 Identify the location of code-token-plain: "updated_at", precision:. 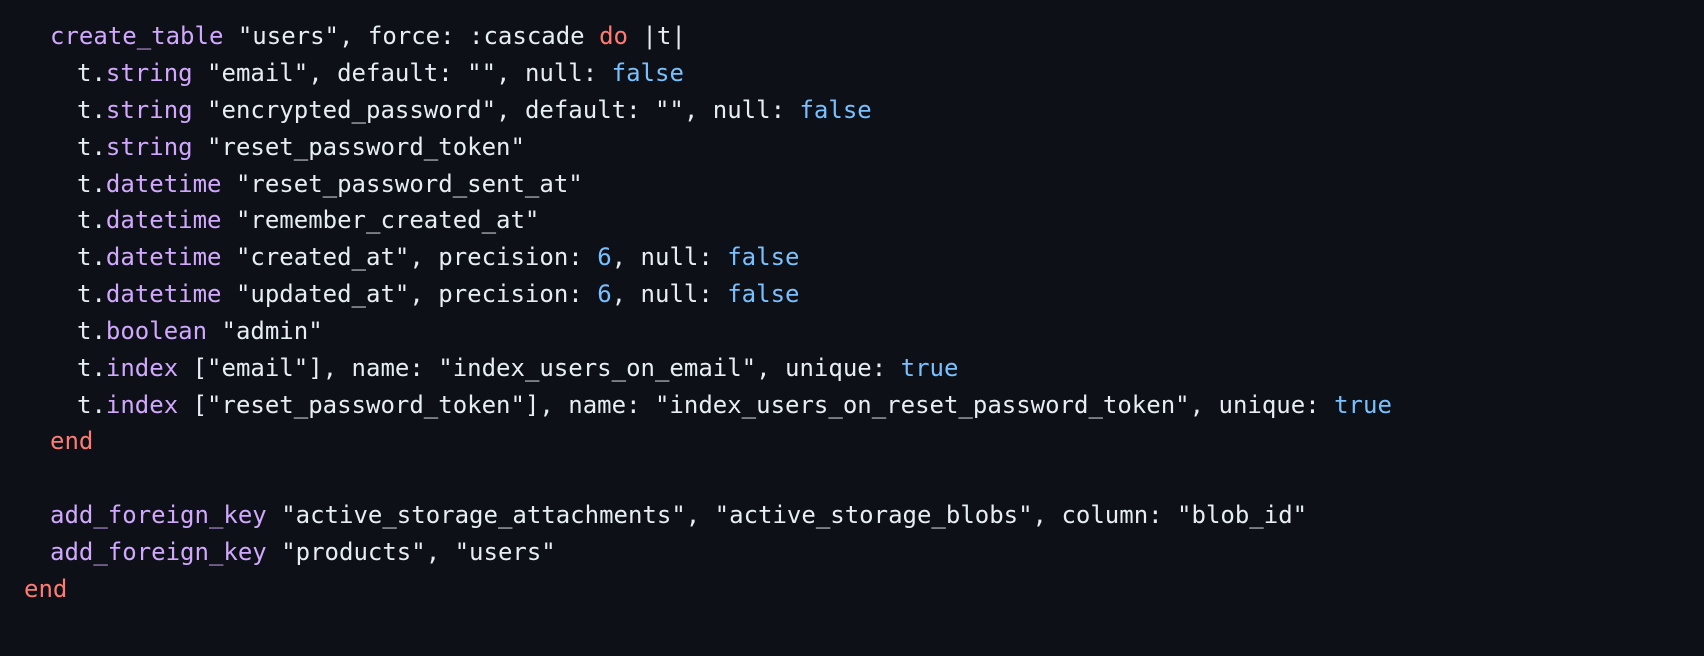
(409, 294).